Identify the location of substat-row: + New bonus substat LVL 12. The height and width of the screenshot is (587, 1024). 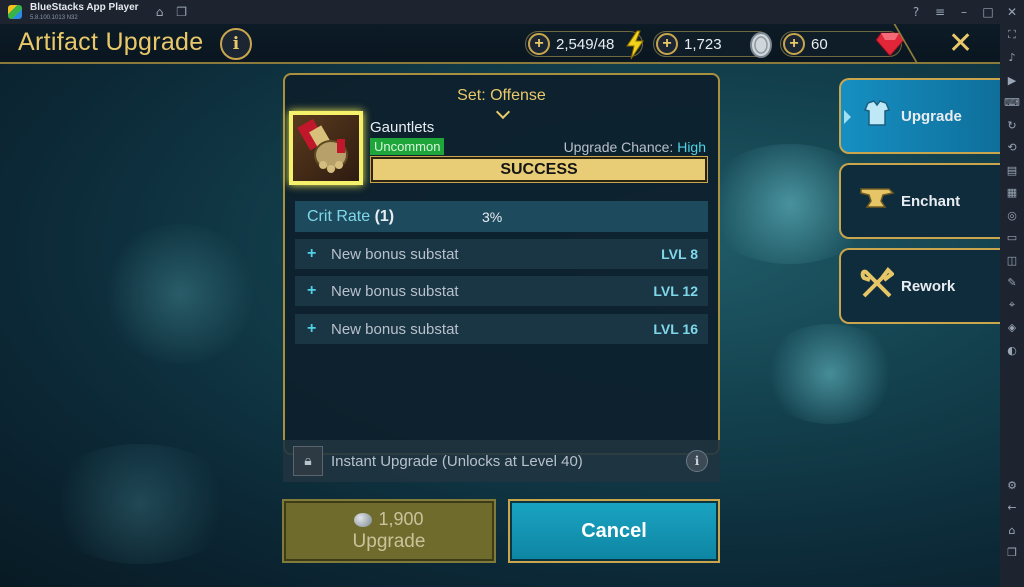
(501, 291).